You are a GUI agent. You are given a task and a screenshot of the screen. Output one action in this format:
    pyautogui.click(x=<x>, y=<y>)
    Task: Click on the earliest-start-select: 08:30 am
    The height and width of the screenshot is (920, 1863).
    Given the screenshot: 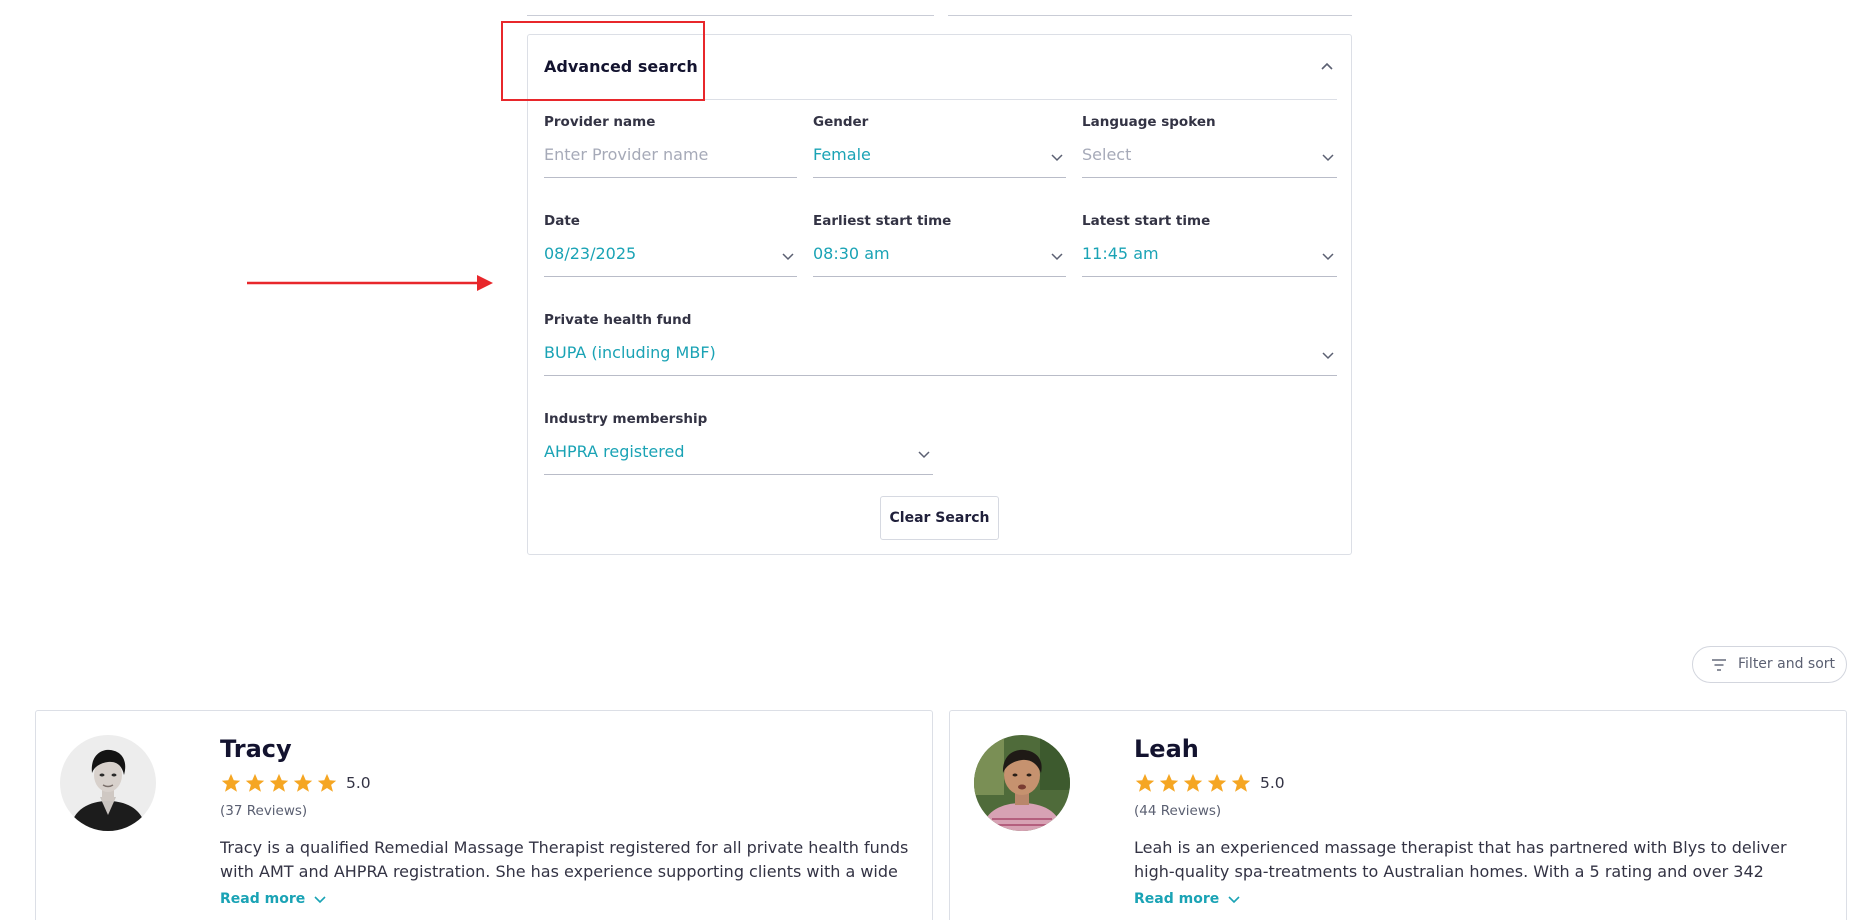 What is the action you would take?
    pyautogui.click(x=939, y=256)
    